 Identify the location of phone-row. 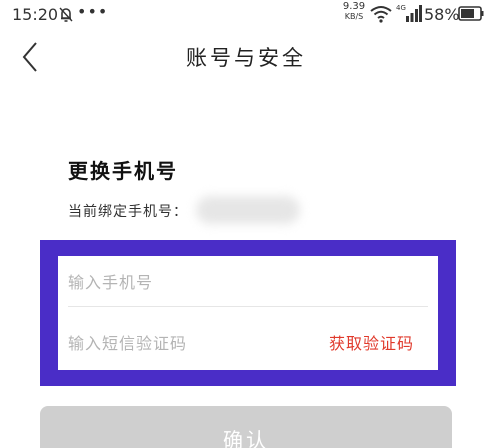
(248, 282).